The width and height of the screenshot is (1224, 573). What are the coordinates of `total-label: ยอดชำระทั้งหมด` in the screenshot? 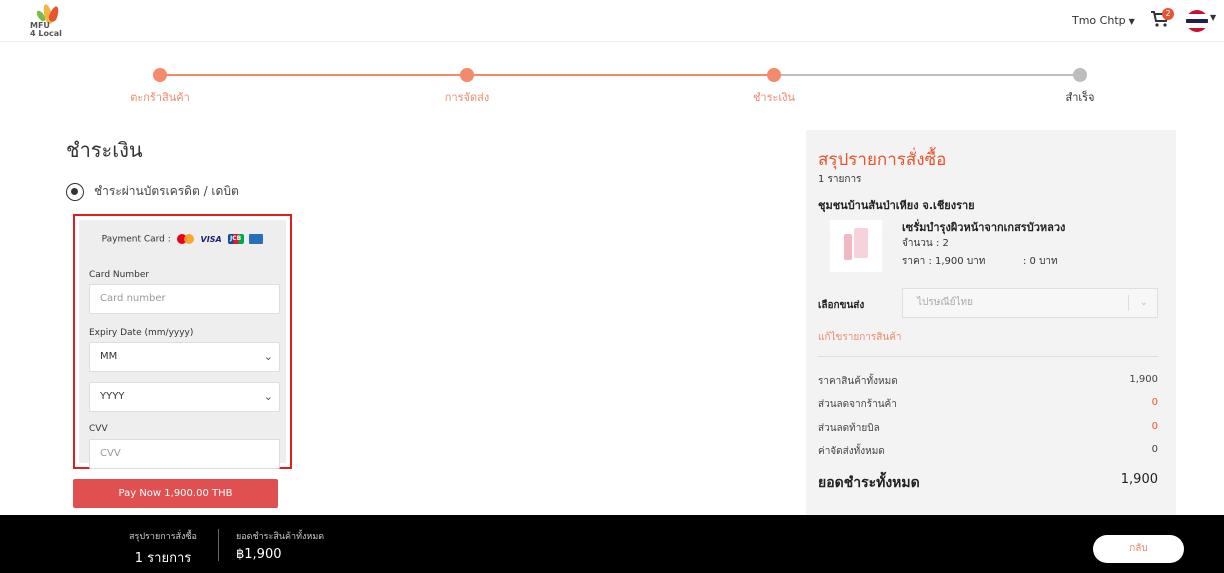 It's located at (869, 483).